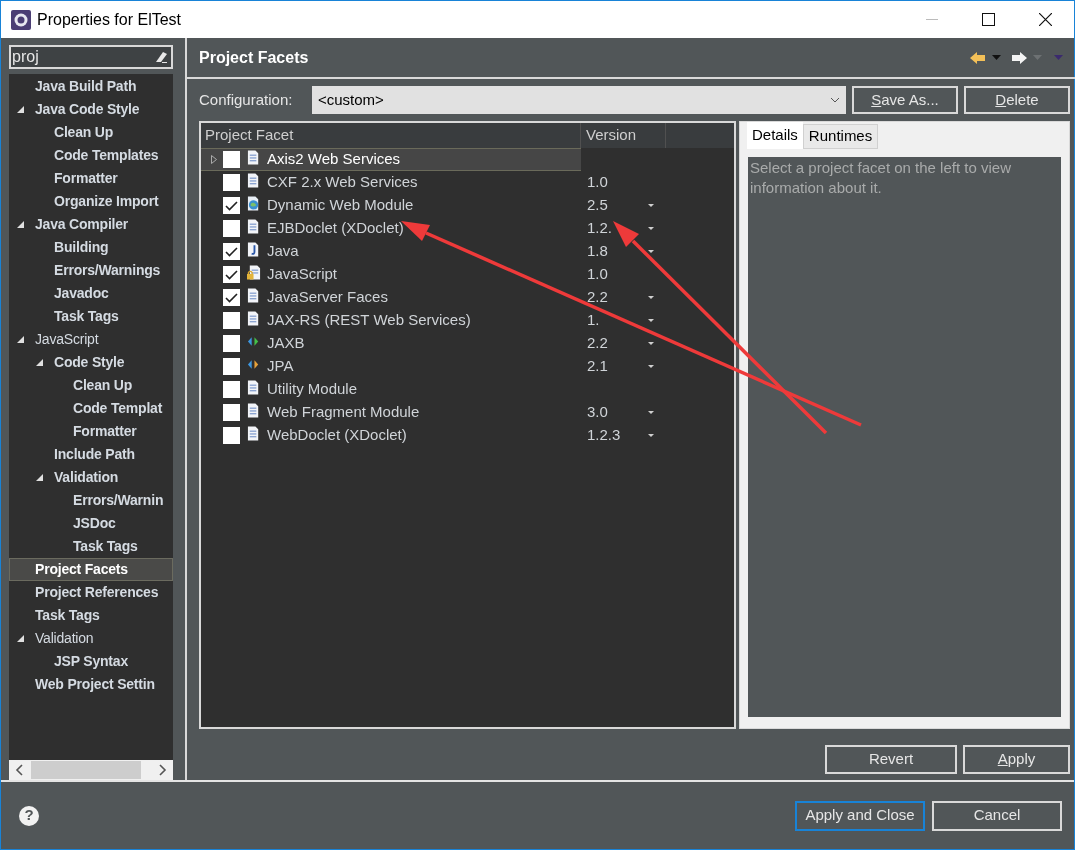 This screenshot has width=1075, height=850. I want to click on tree-item: Project References, so click(97, 592).